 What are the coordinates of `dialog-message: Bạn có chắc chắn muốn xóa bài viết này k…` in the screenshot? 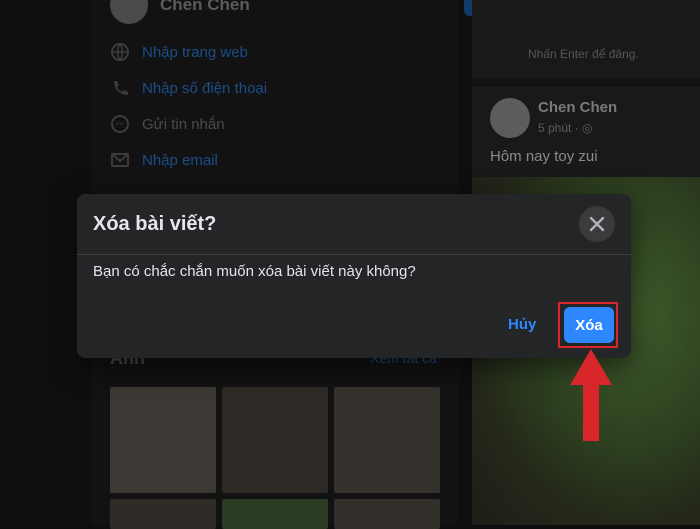 It's located at (254, 271).